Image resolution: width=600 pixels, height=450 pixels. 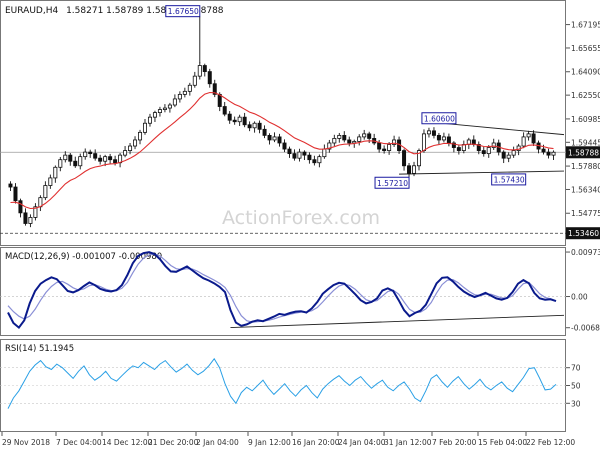 I want to click on price-tick-label: 1.64090, so click(x=585, y=72).